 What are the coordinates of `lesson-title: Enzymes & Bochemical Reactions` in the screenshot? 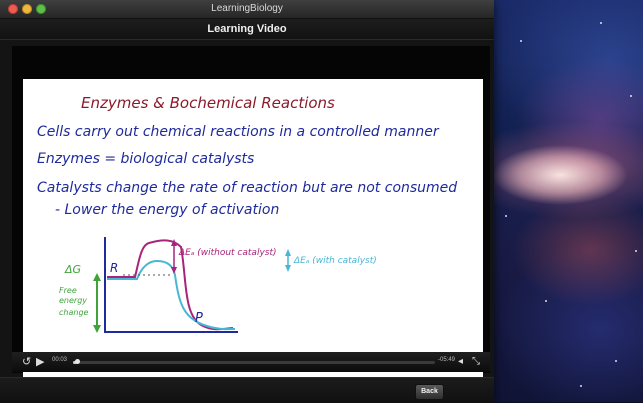 It's located at (208, 103).